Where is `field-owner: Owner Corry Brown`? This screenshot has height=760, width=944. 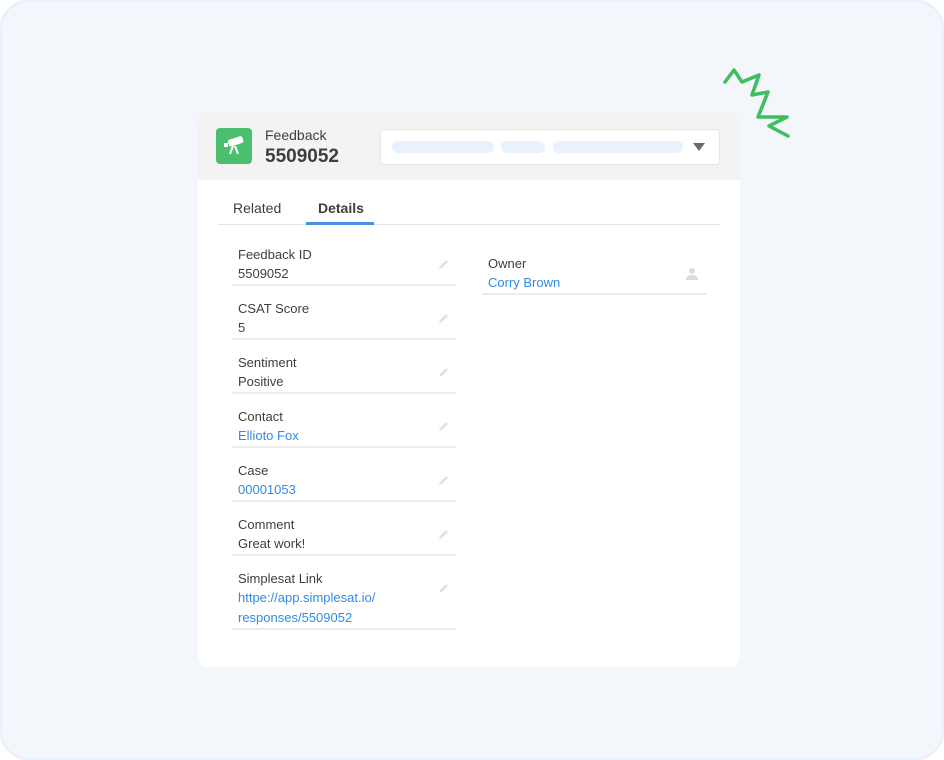
field-owner: Owner Corry Brown is located at coordinates (594, 268).